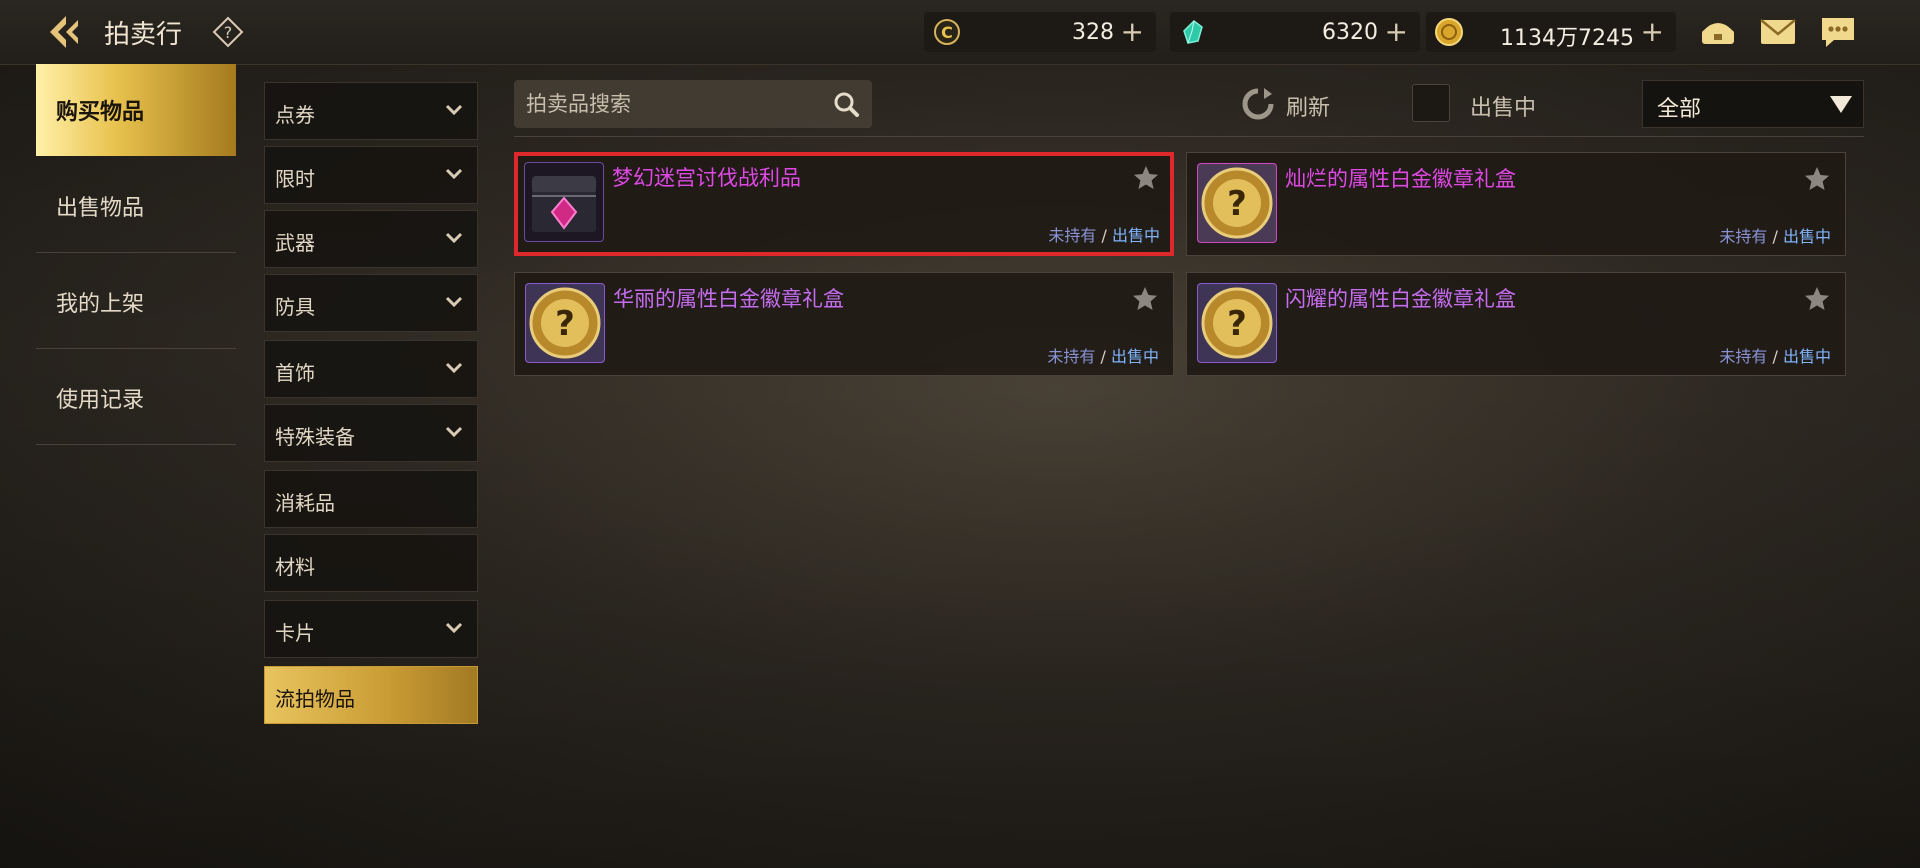 The height and width of the screenshot is (868, 1920). I want to click on chat-button, so click(1838, 32).